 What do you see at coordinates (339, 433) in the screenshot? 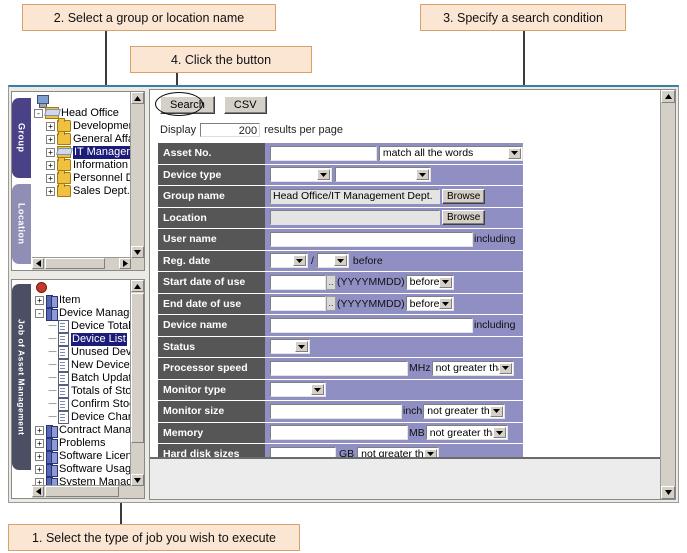
I see `memory-input` at bounding box center [339, 433].